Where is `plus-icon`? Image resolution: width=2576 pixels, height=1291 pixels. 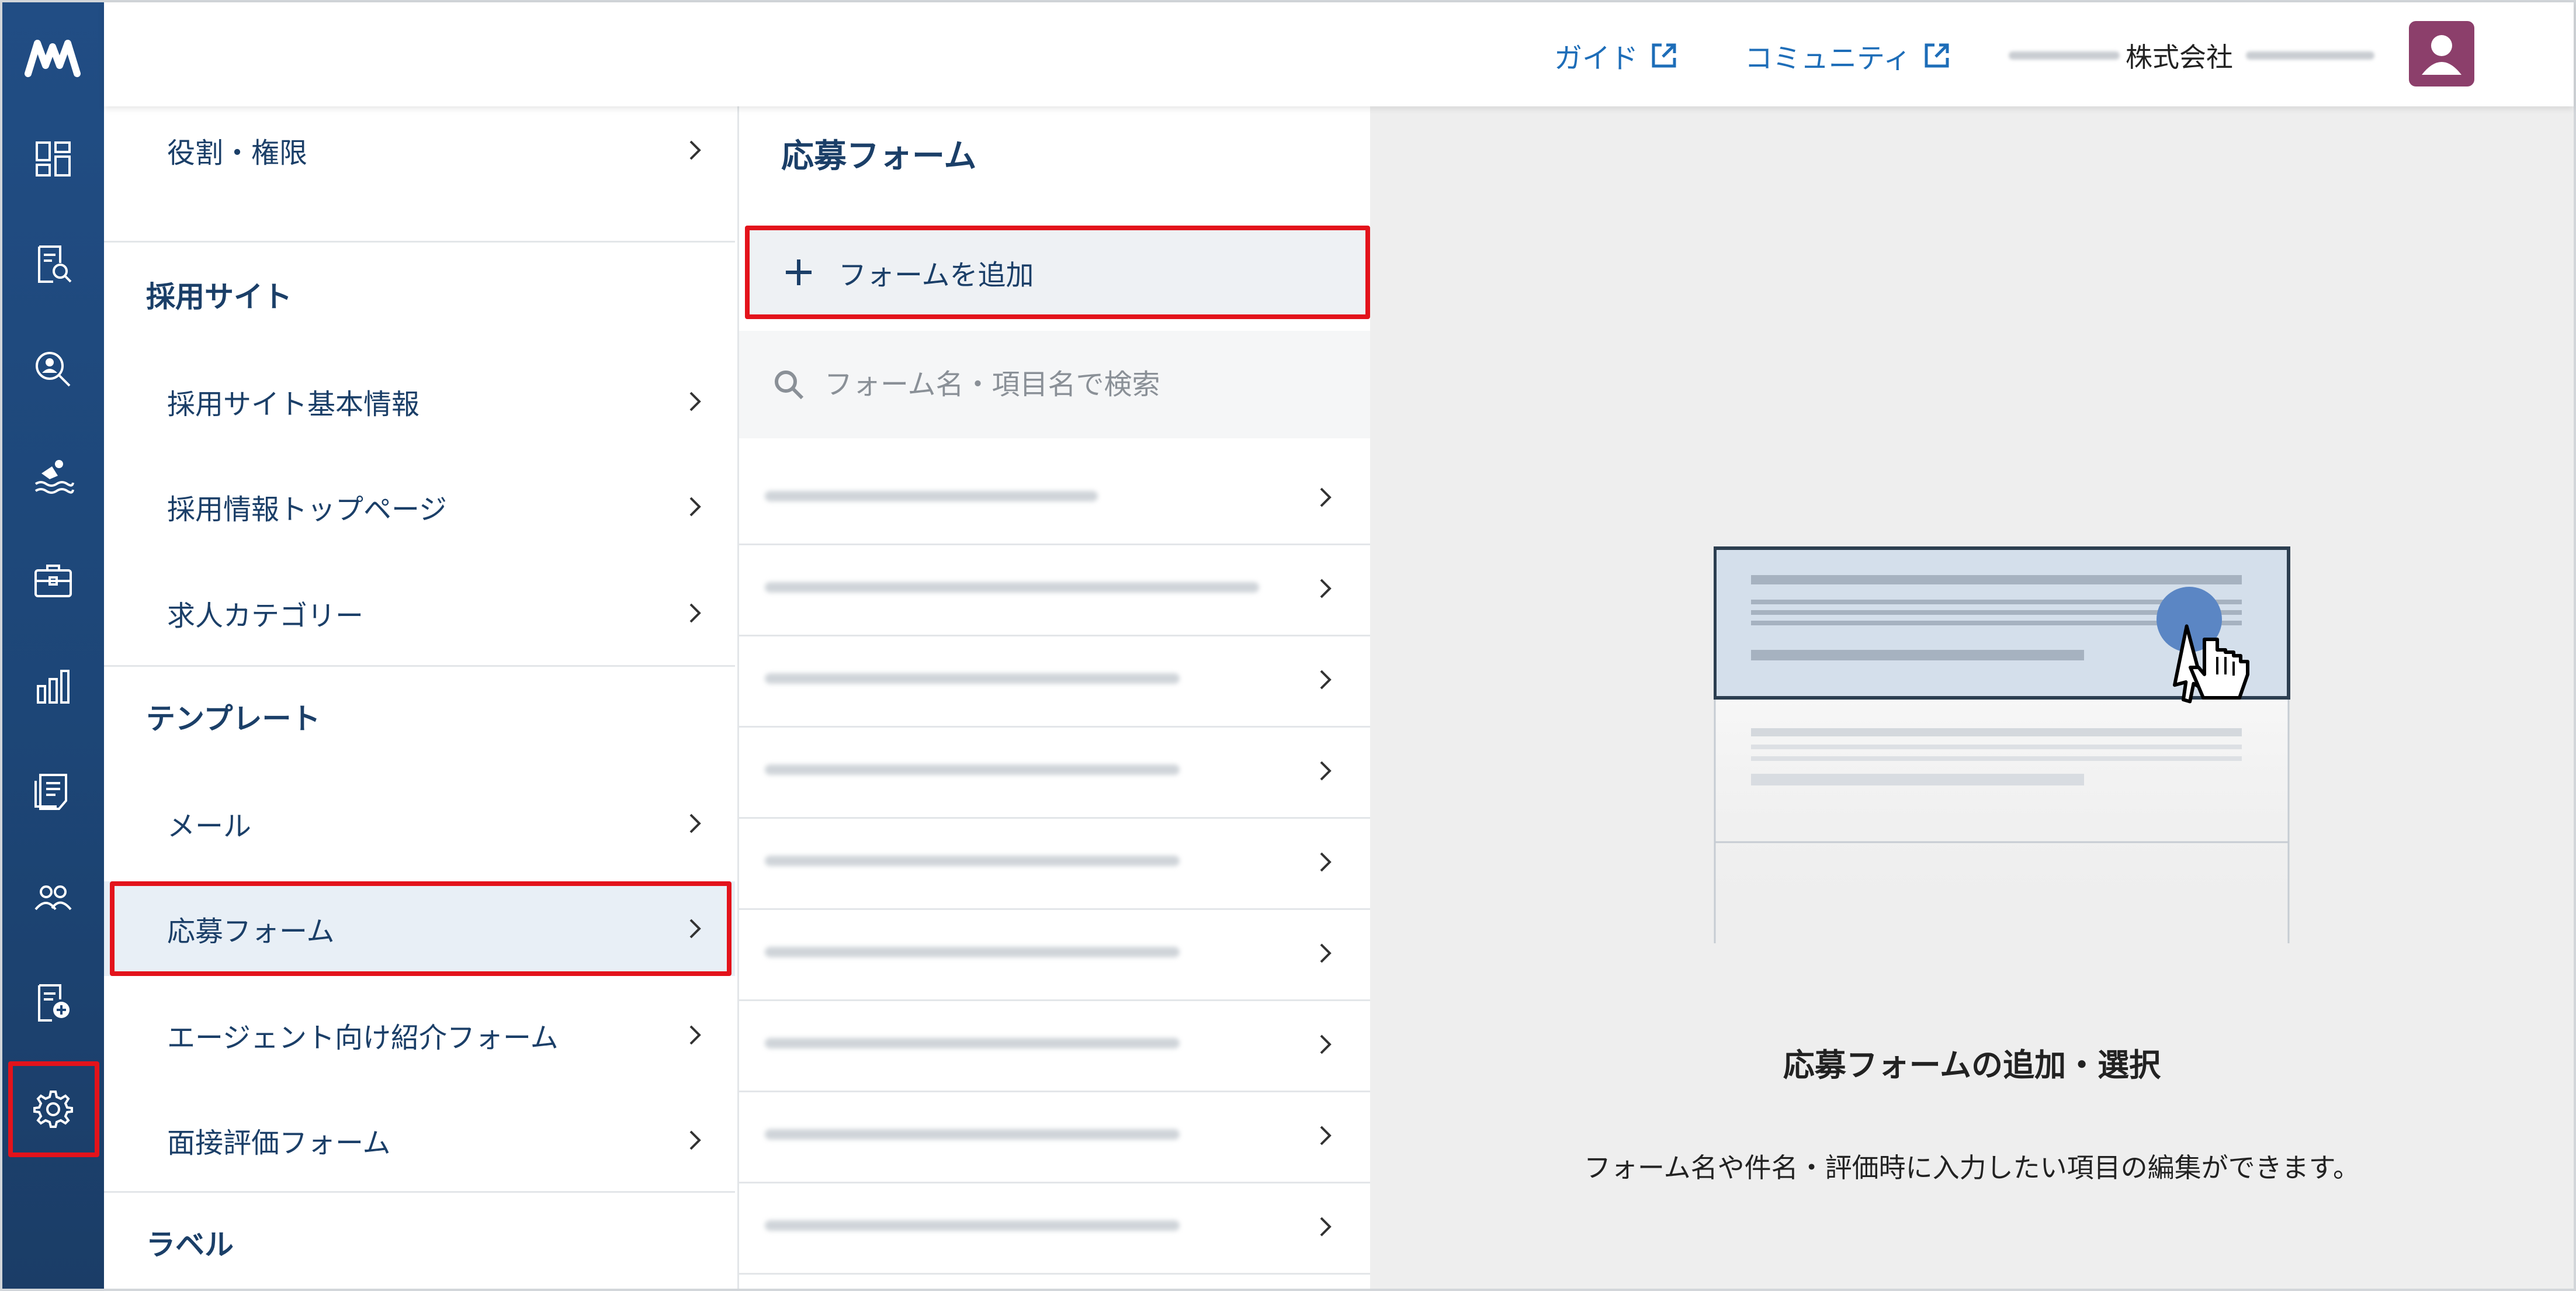
plus-icon is located at coordinates (799, 272).